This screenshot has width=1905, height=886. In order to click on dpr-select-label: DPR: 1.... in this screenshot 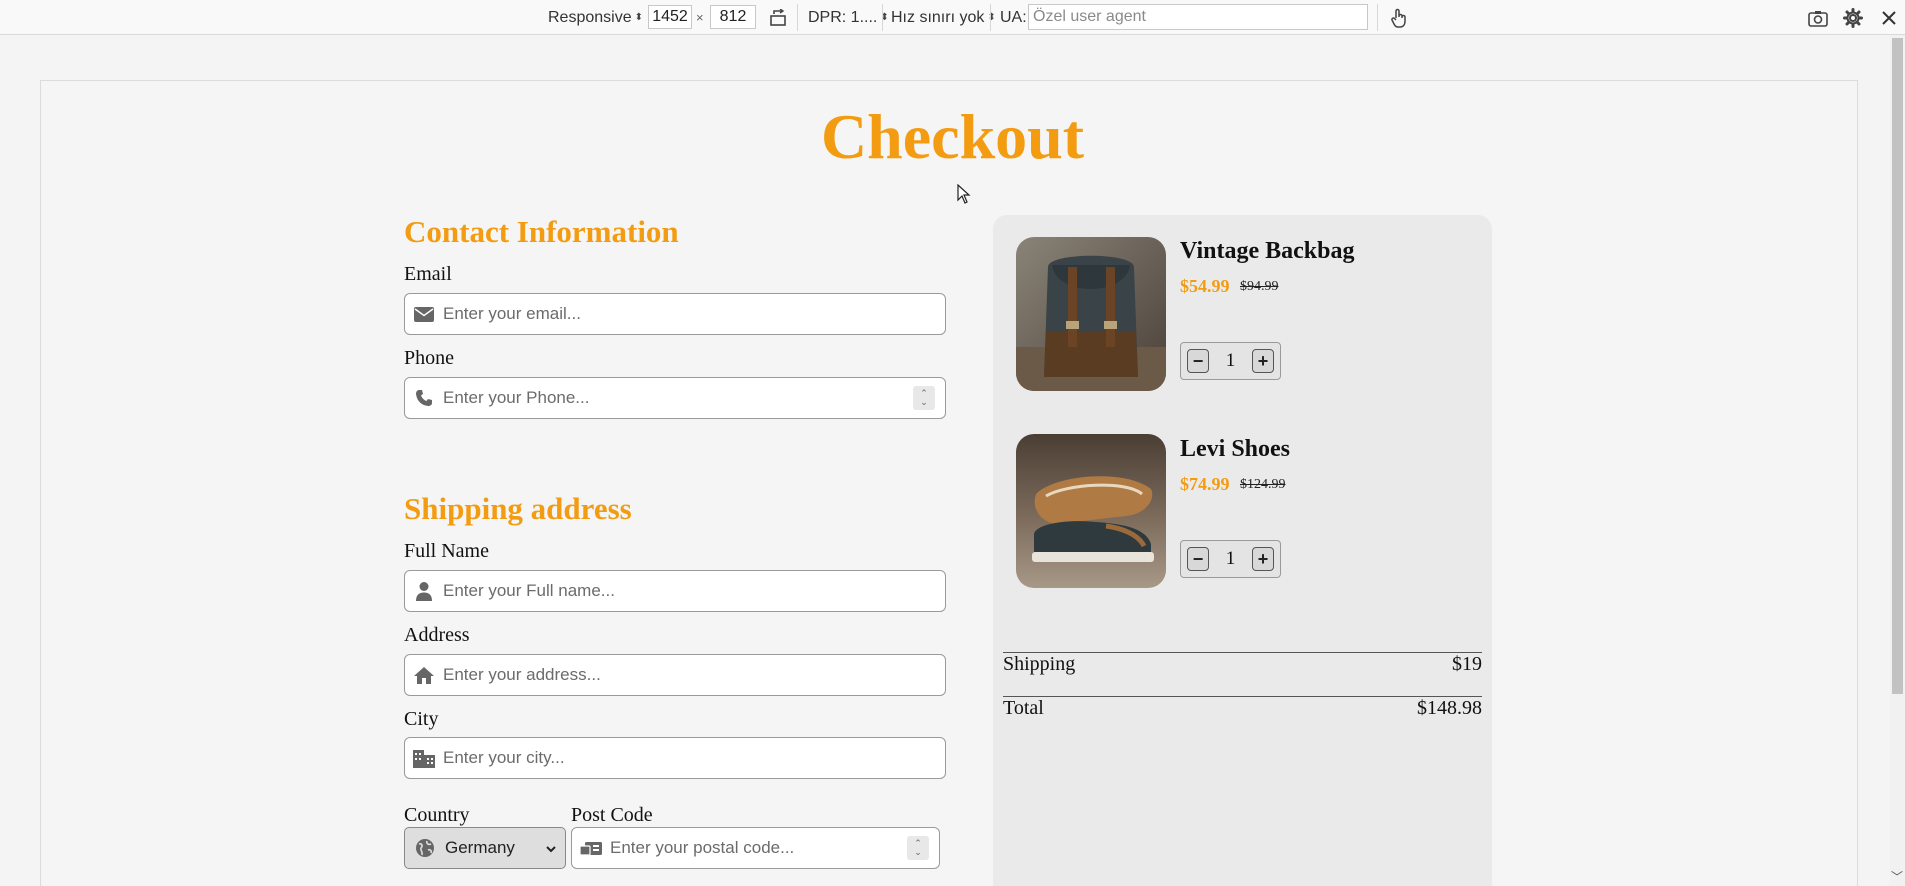, I will do `click(843, 17)`.